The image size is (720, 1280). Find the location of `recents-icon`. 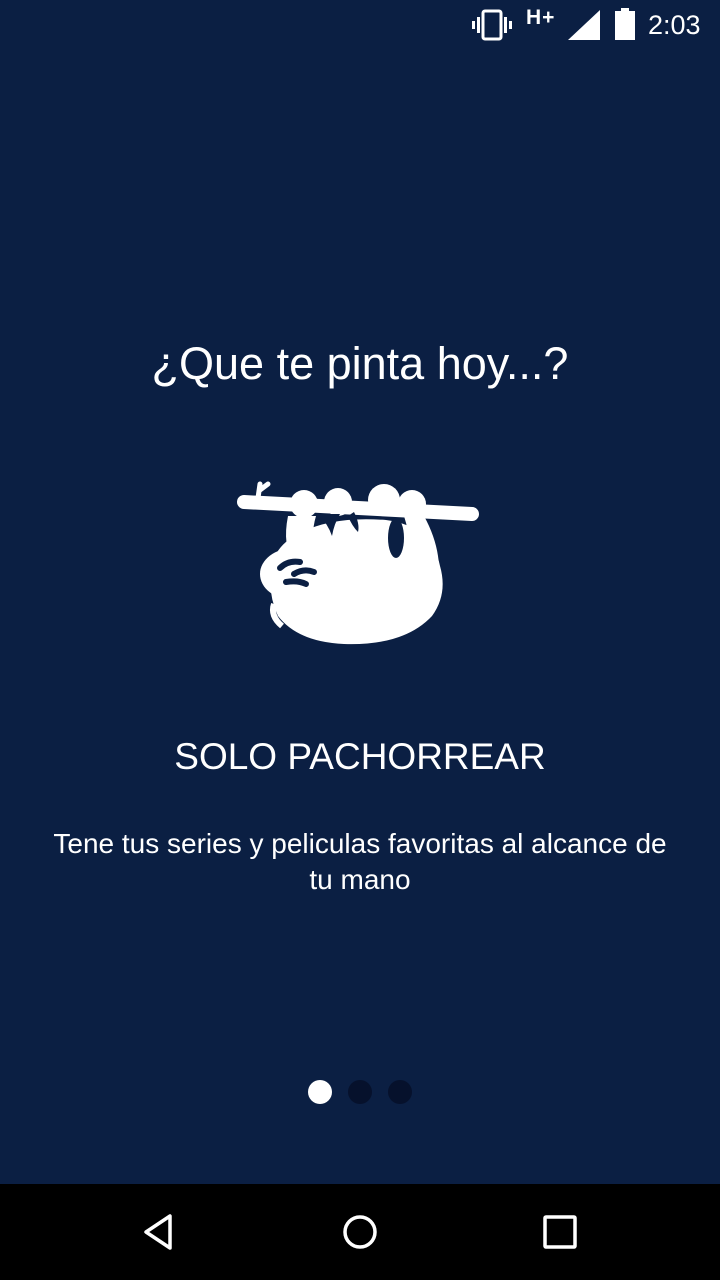

recents-icon is located at coordinates (560, 1232).